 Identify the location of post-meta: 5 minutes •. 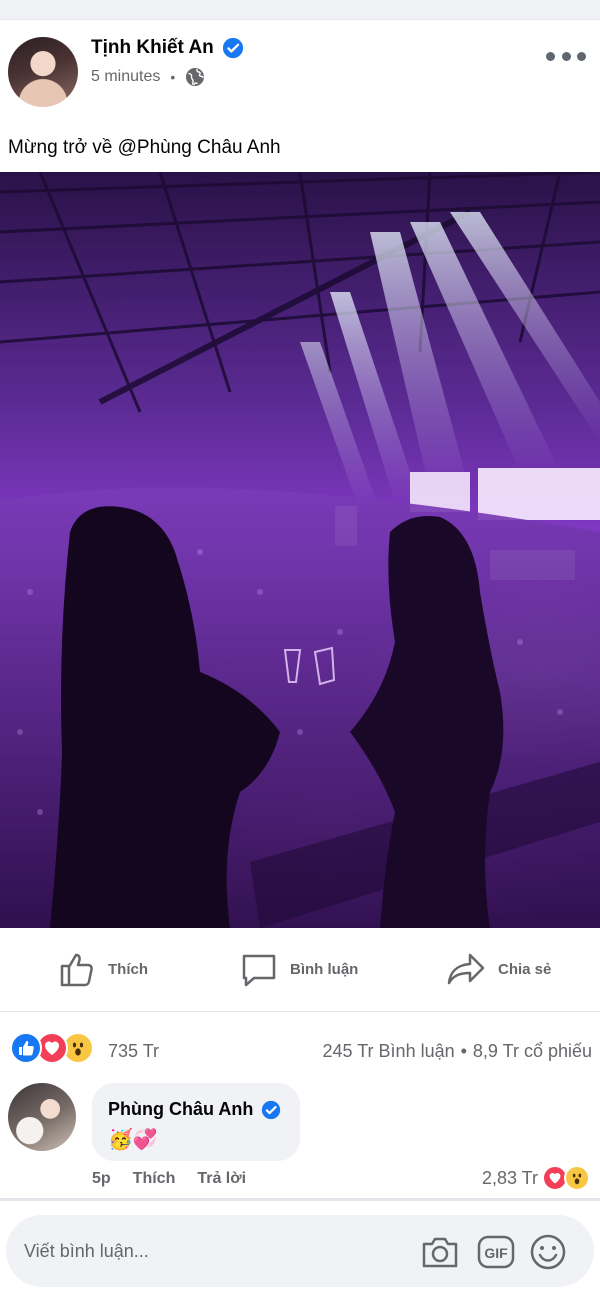
(148, 77).